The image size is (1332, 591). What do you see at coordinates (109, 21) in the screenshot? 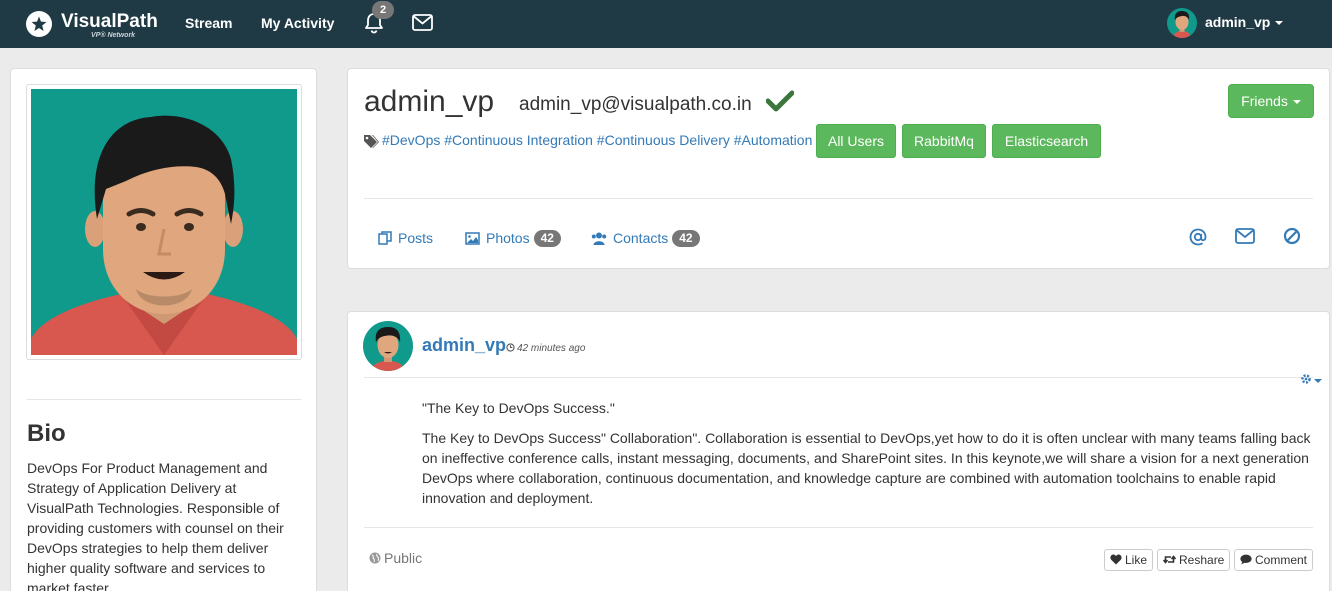
I see `brand-name: VisualPath` at bounding box center [109, 21].